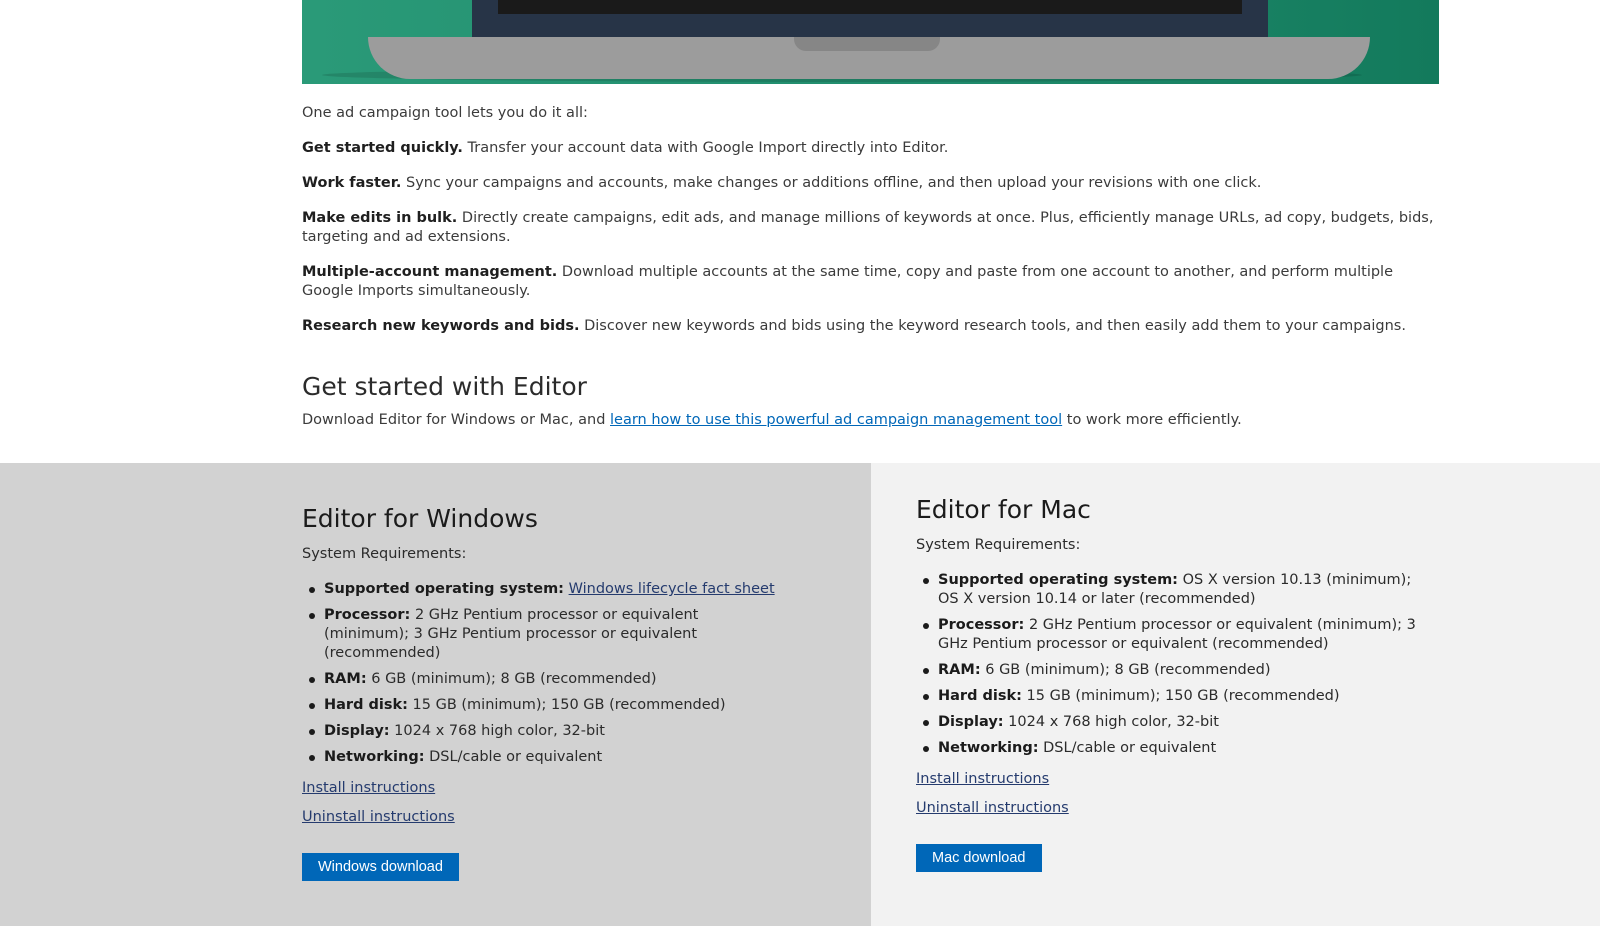 The height and width of the screenshot is (926, 1600). Describe the element at coordinates (870, 7) in the screenshot. I see `laptop-screen-inner` at that location.